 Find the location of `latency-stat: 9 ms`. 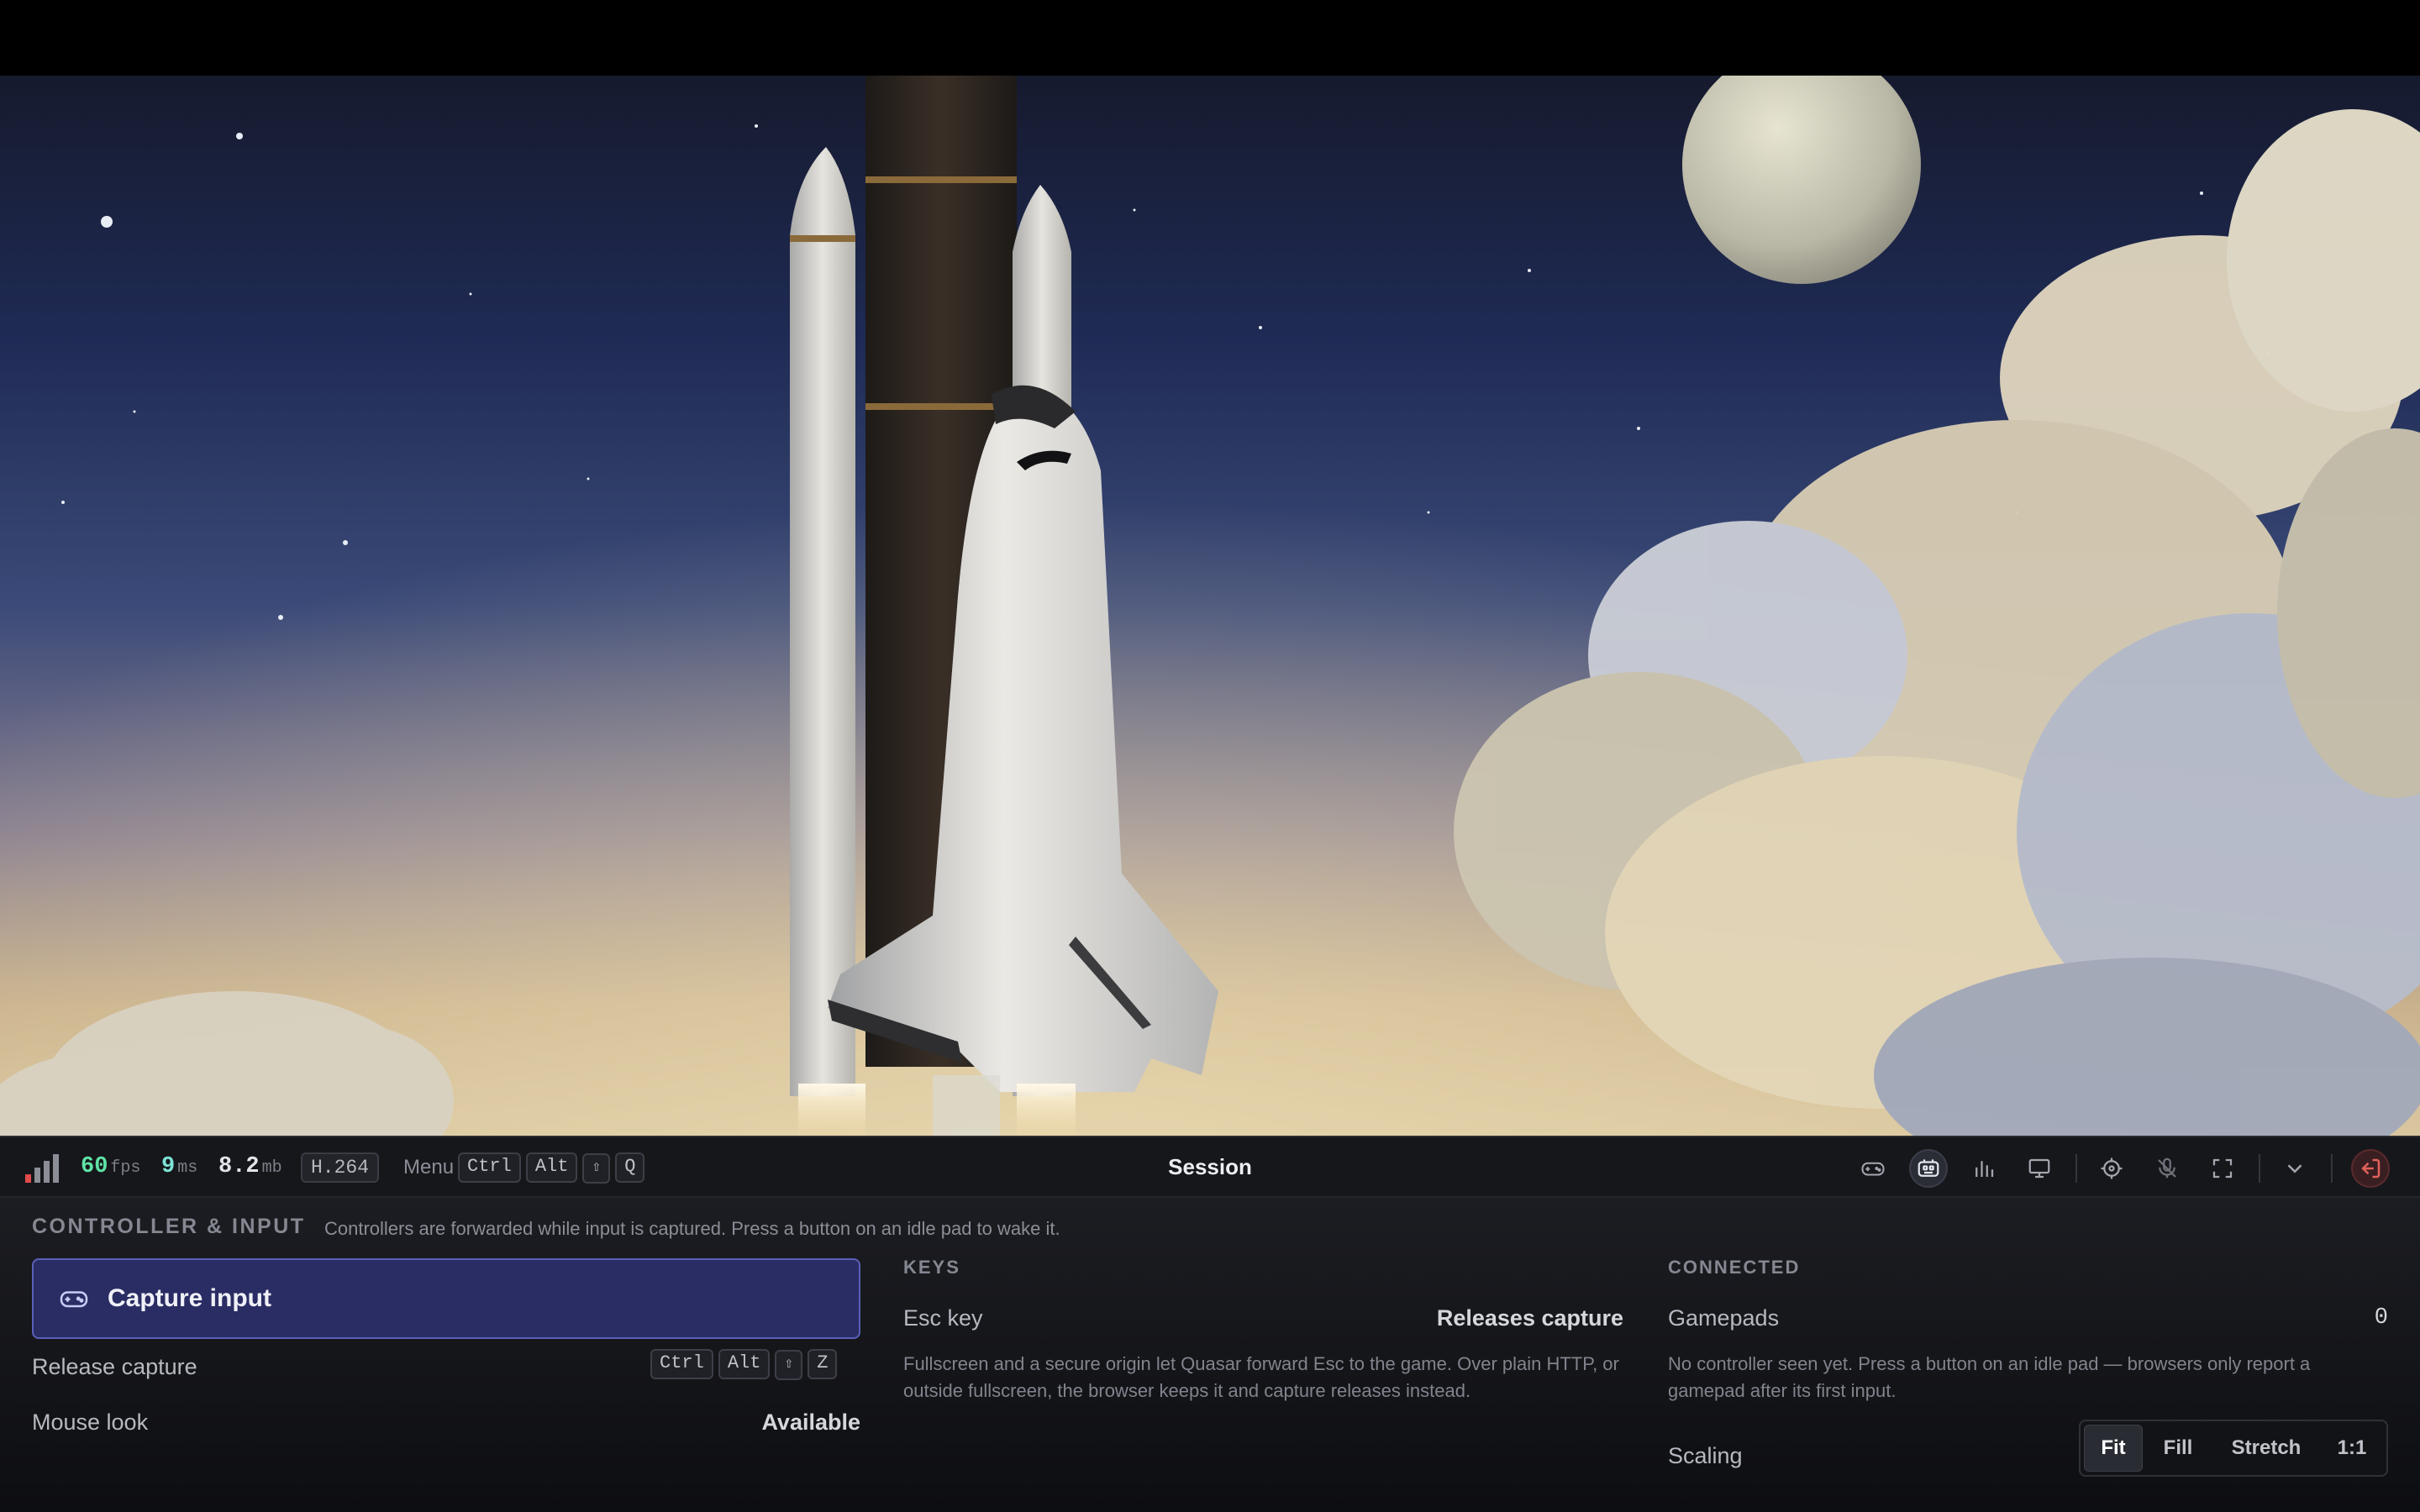

latency-stat: 9 ms is located at coordinates (179, 1166).